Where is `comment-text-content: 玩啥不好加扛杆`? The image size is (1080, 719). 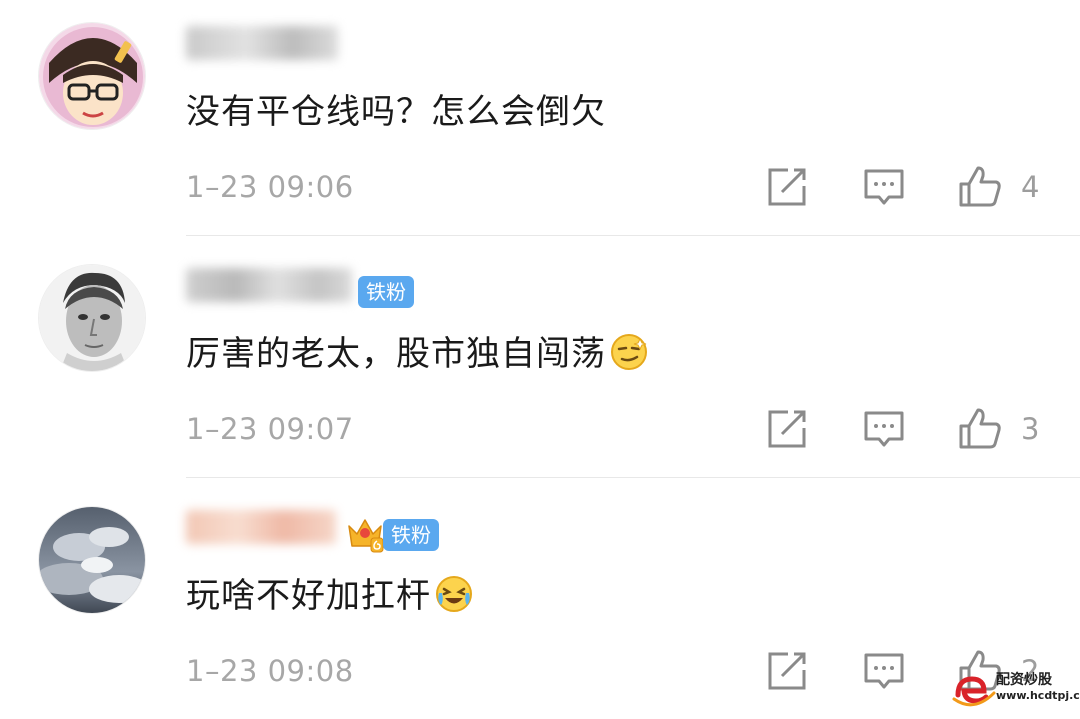
comment-text-content: 玩啥不好加扛杆 is located at coordinates (308, 596).